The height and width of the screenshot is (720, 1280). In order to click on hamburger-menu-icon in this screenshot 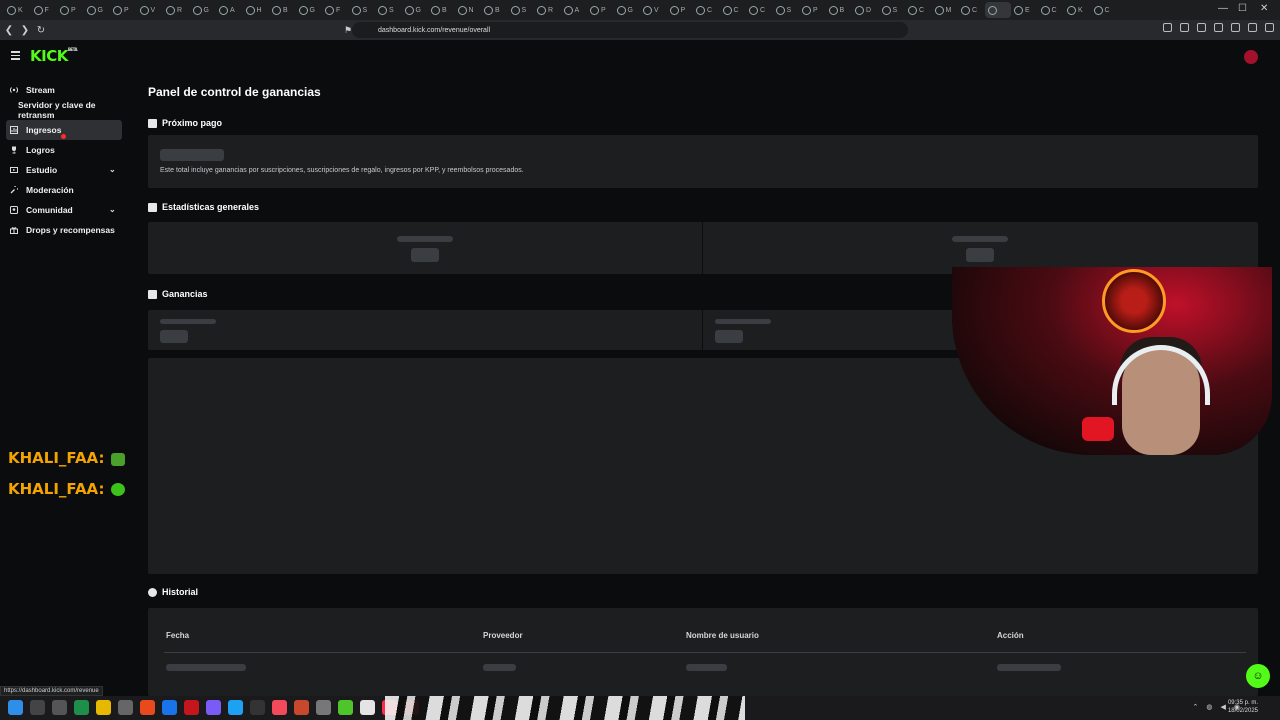, I will do `click(15, 56)`.